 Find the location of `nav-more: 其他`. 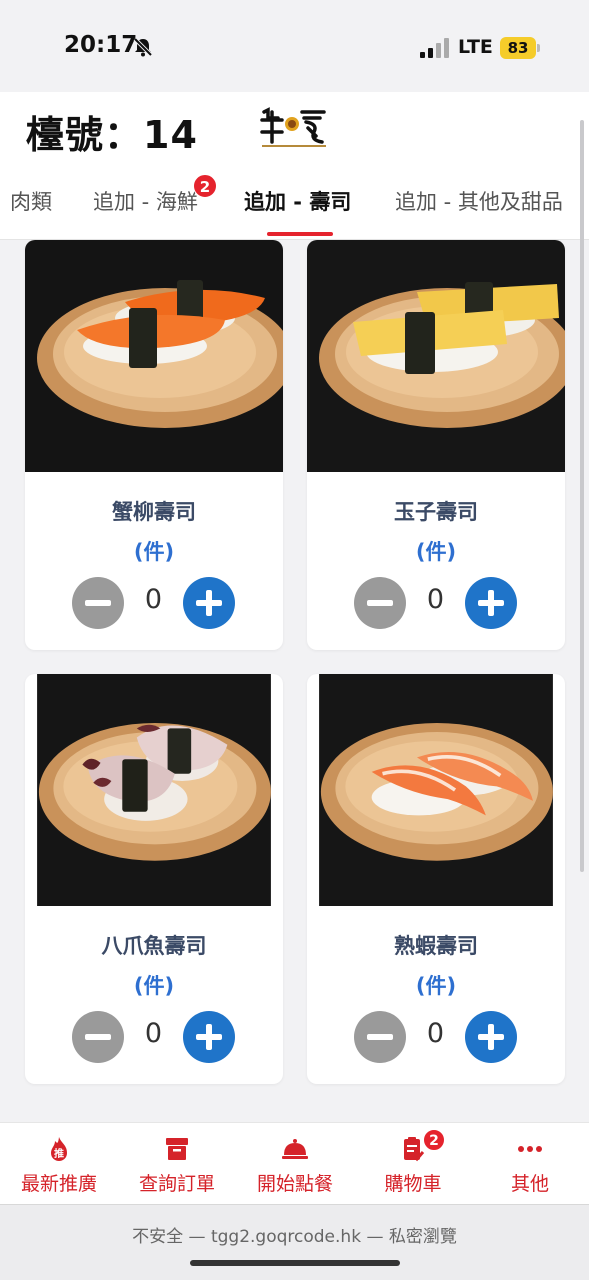

nav-more: 其他 is located at coordinates (530, 1164).